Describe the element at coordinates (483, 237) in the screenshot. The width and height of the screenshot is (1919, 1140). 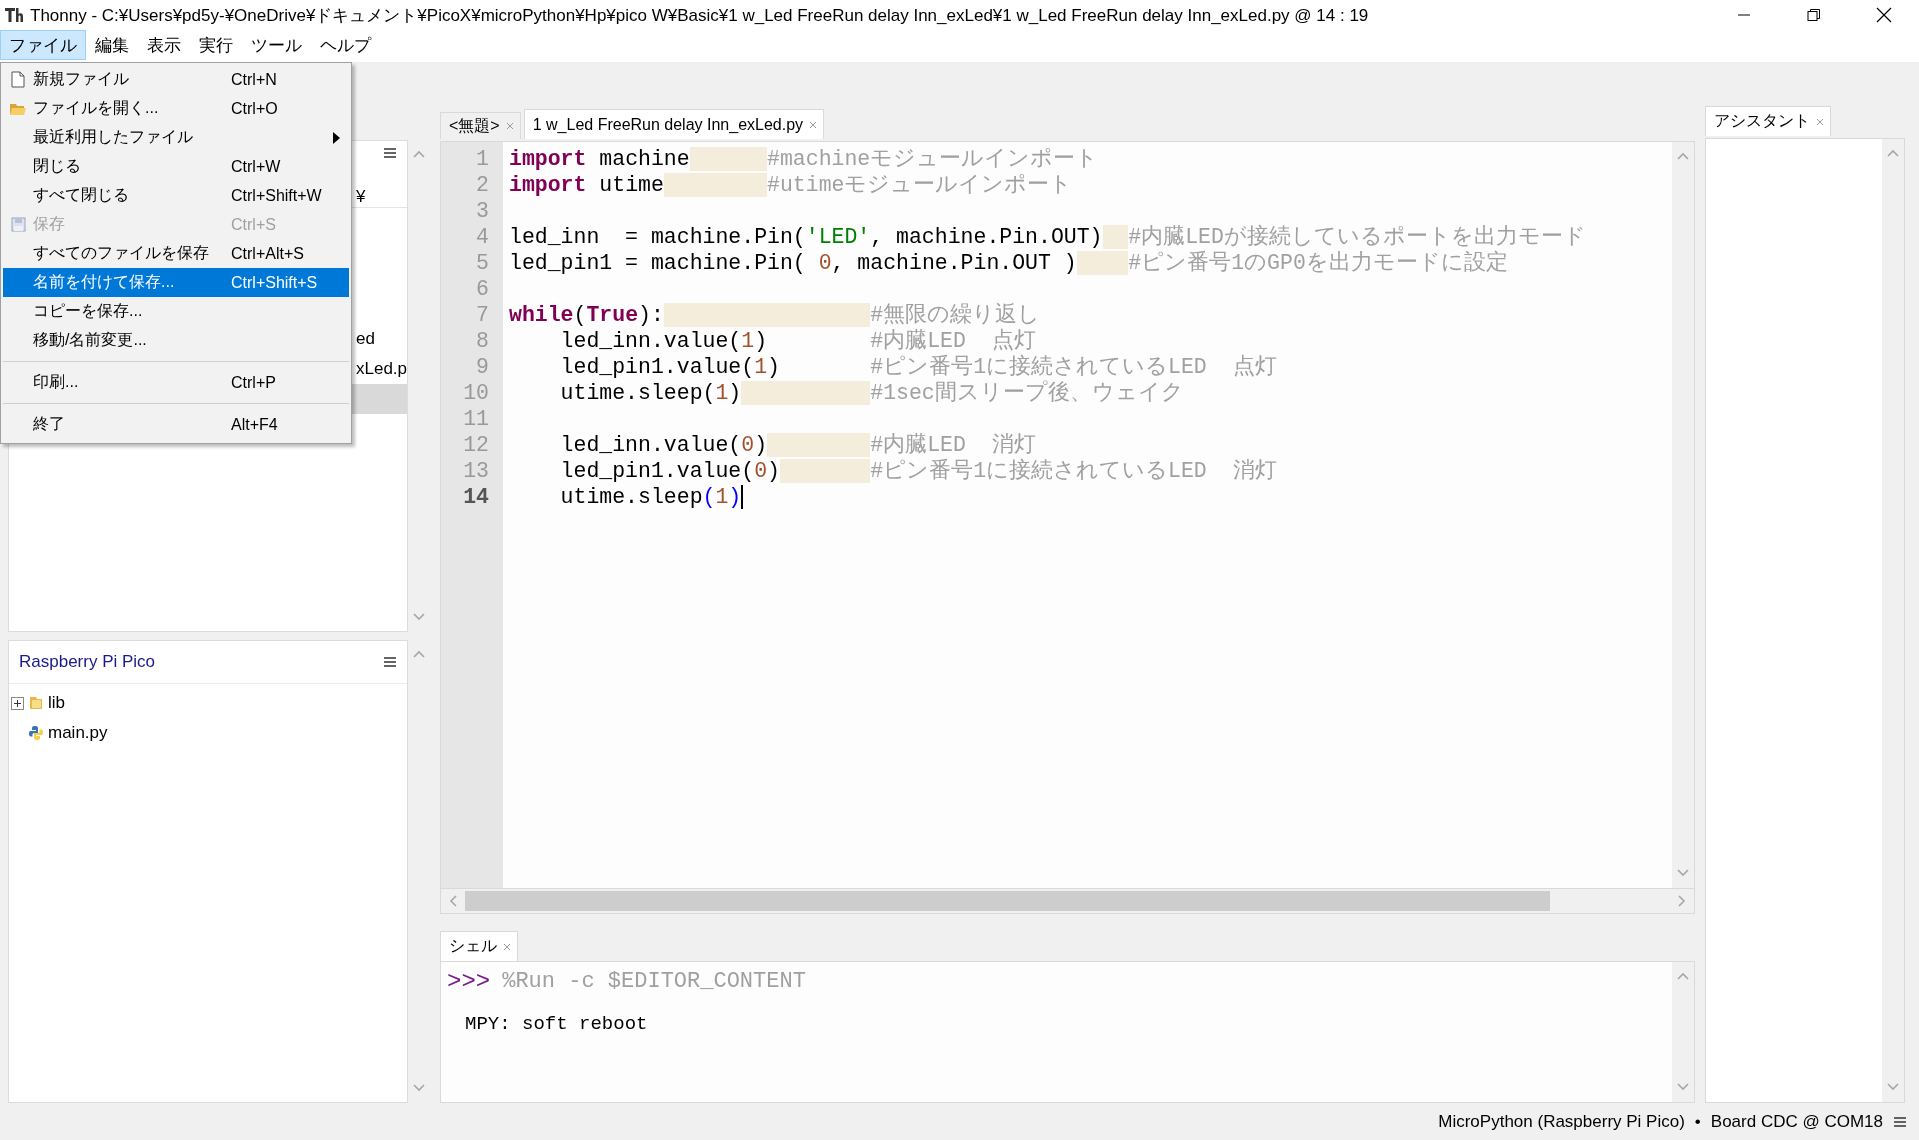
I see `line-number: 4` at that location.